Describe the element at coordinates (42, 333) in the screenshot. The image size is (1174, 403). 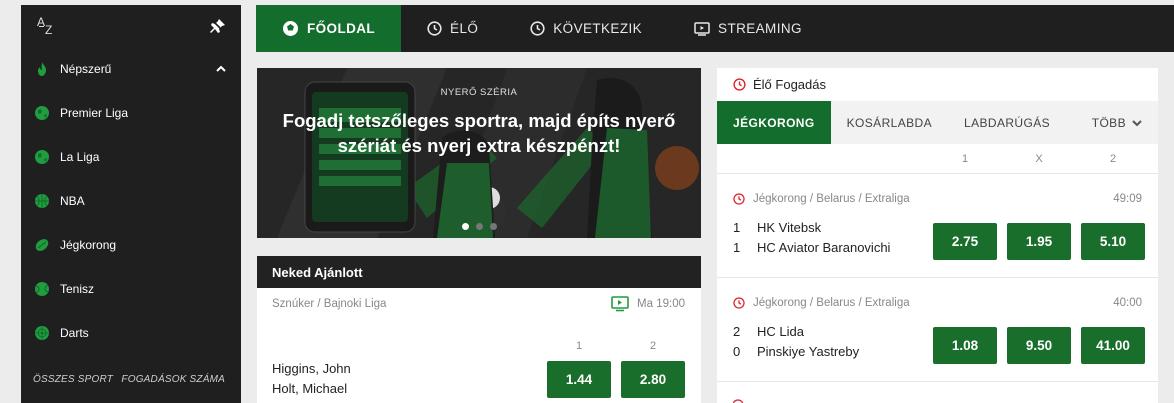
I see `dartboard-icon` at that location.